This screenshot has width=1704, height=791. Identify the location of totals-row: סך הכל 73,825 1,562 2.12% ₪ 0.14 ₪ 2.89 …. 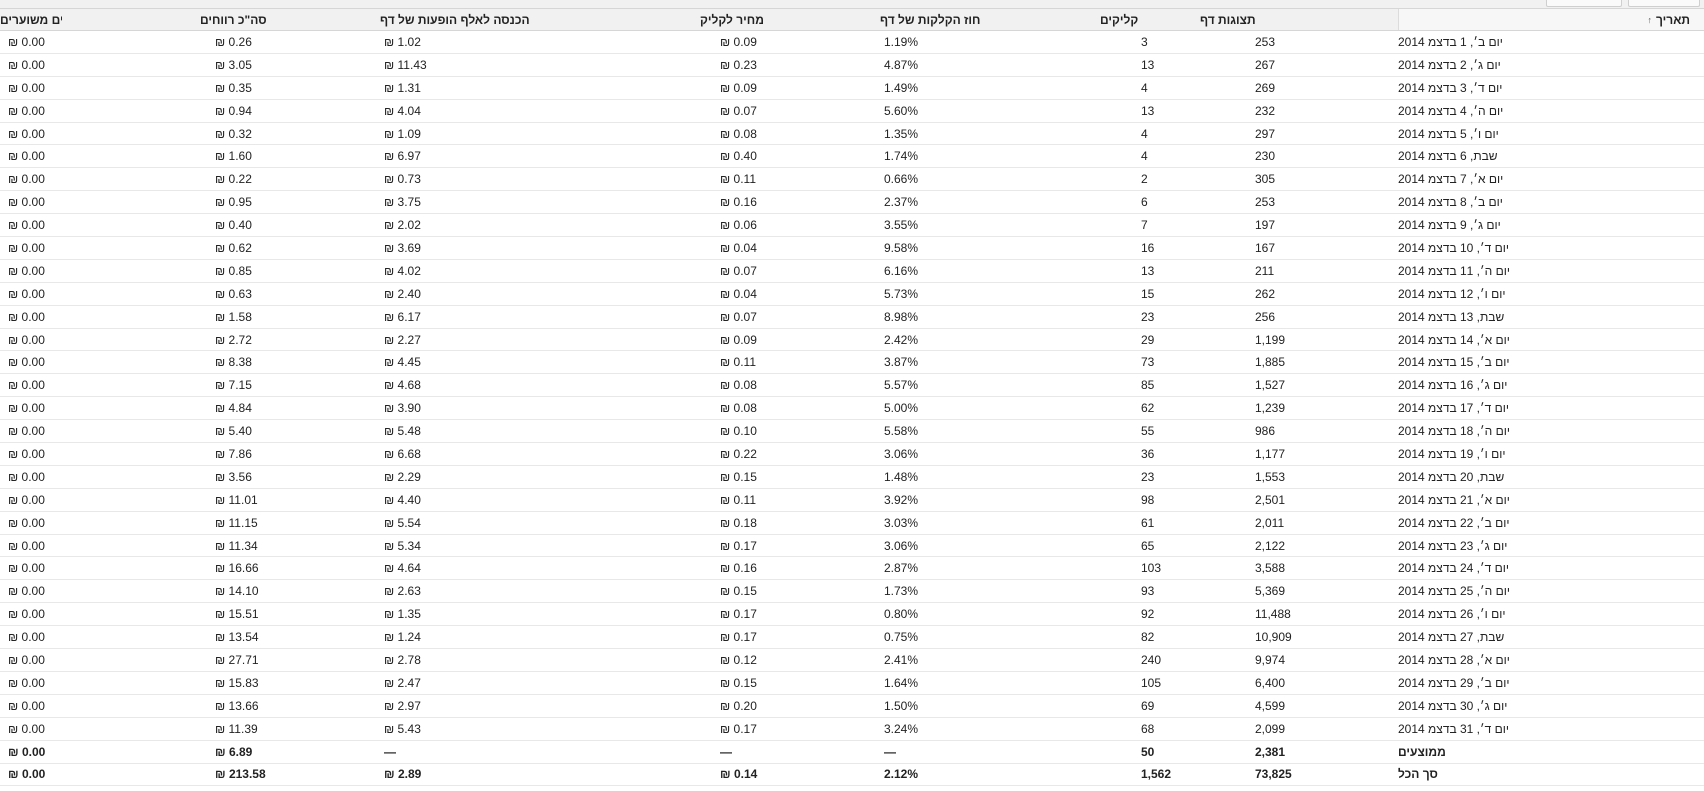
(852, 775).